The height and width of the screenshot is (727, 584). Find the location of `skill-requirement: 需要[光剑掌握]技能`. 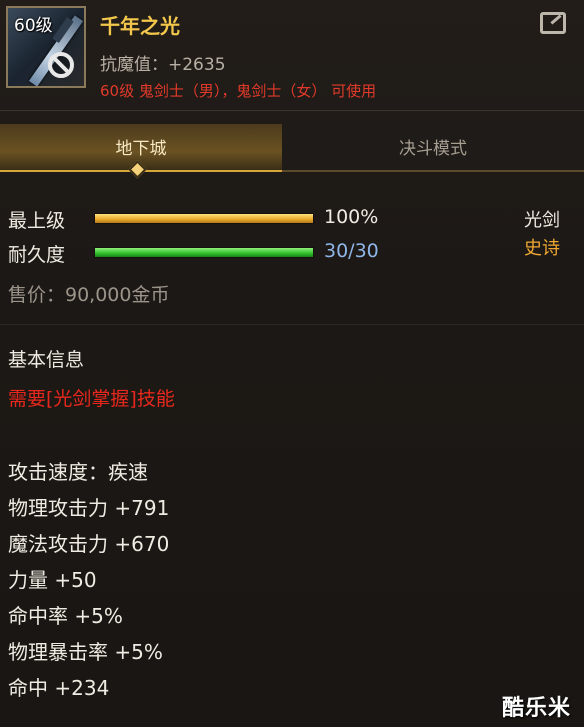

skill-requirement: 需要[光剑掌握]技能 is located at coordinates (91, 399).